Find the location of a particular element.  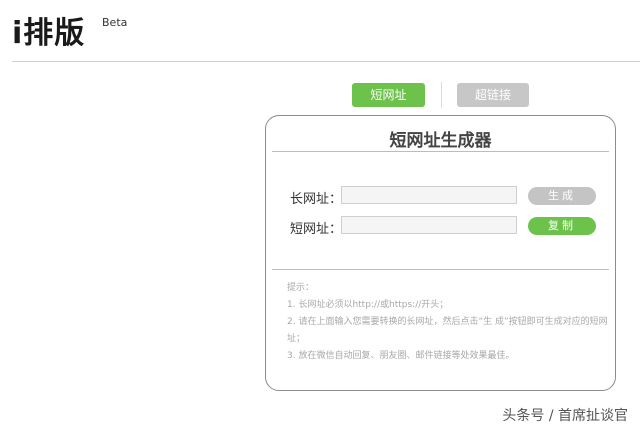

watermark-text: 头条号 / 首席扯谈官 is located at coordinates (565, 416).